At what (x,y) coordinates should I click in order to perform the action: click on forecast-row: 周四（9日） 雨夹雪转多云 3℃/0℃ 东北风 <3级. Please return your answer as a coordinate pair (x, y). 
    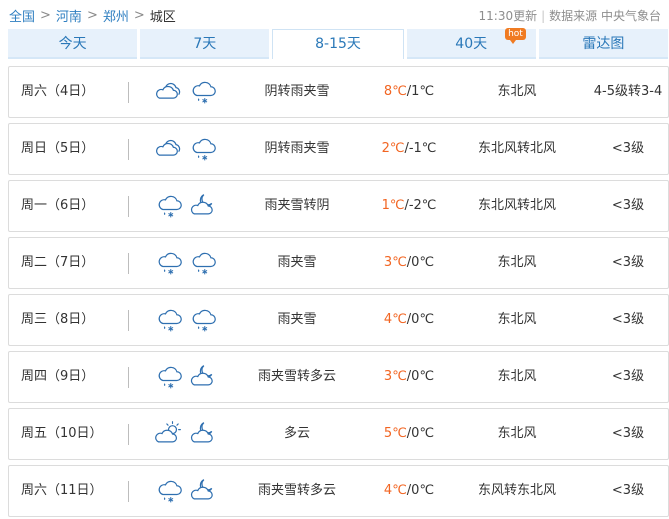
    Looking at the image, I should click on (338, 377).